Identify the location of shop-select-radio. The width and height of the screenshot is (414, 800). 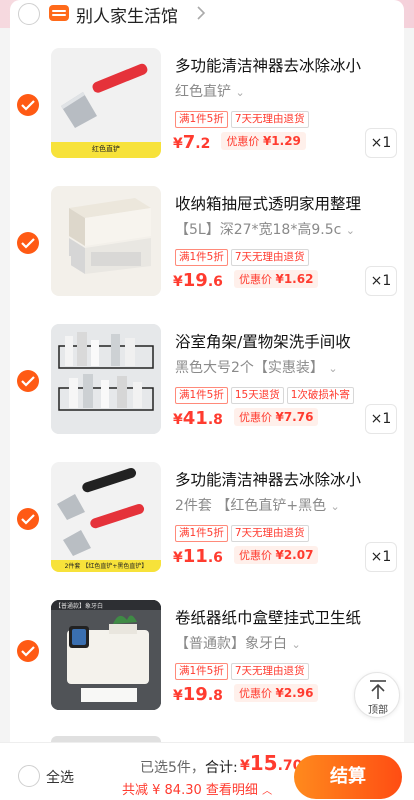
(29, 14).